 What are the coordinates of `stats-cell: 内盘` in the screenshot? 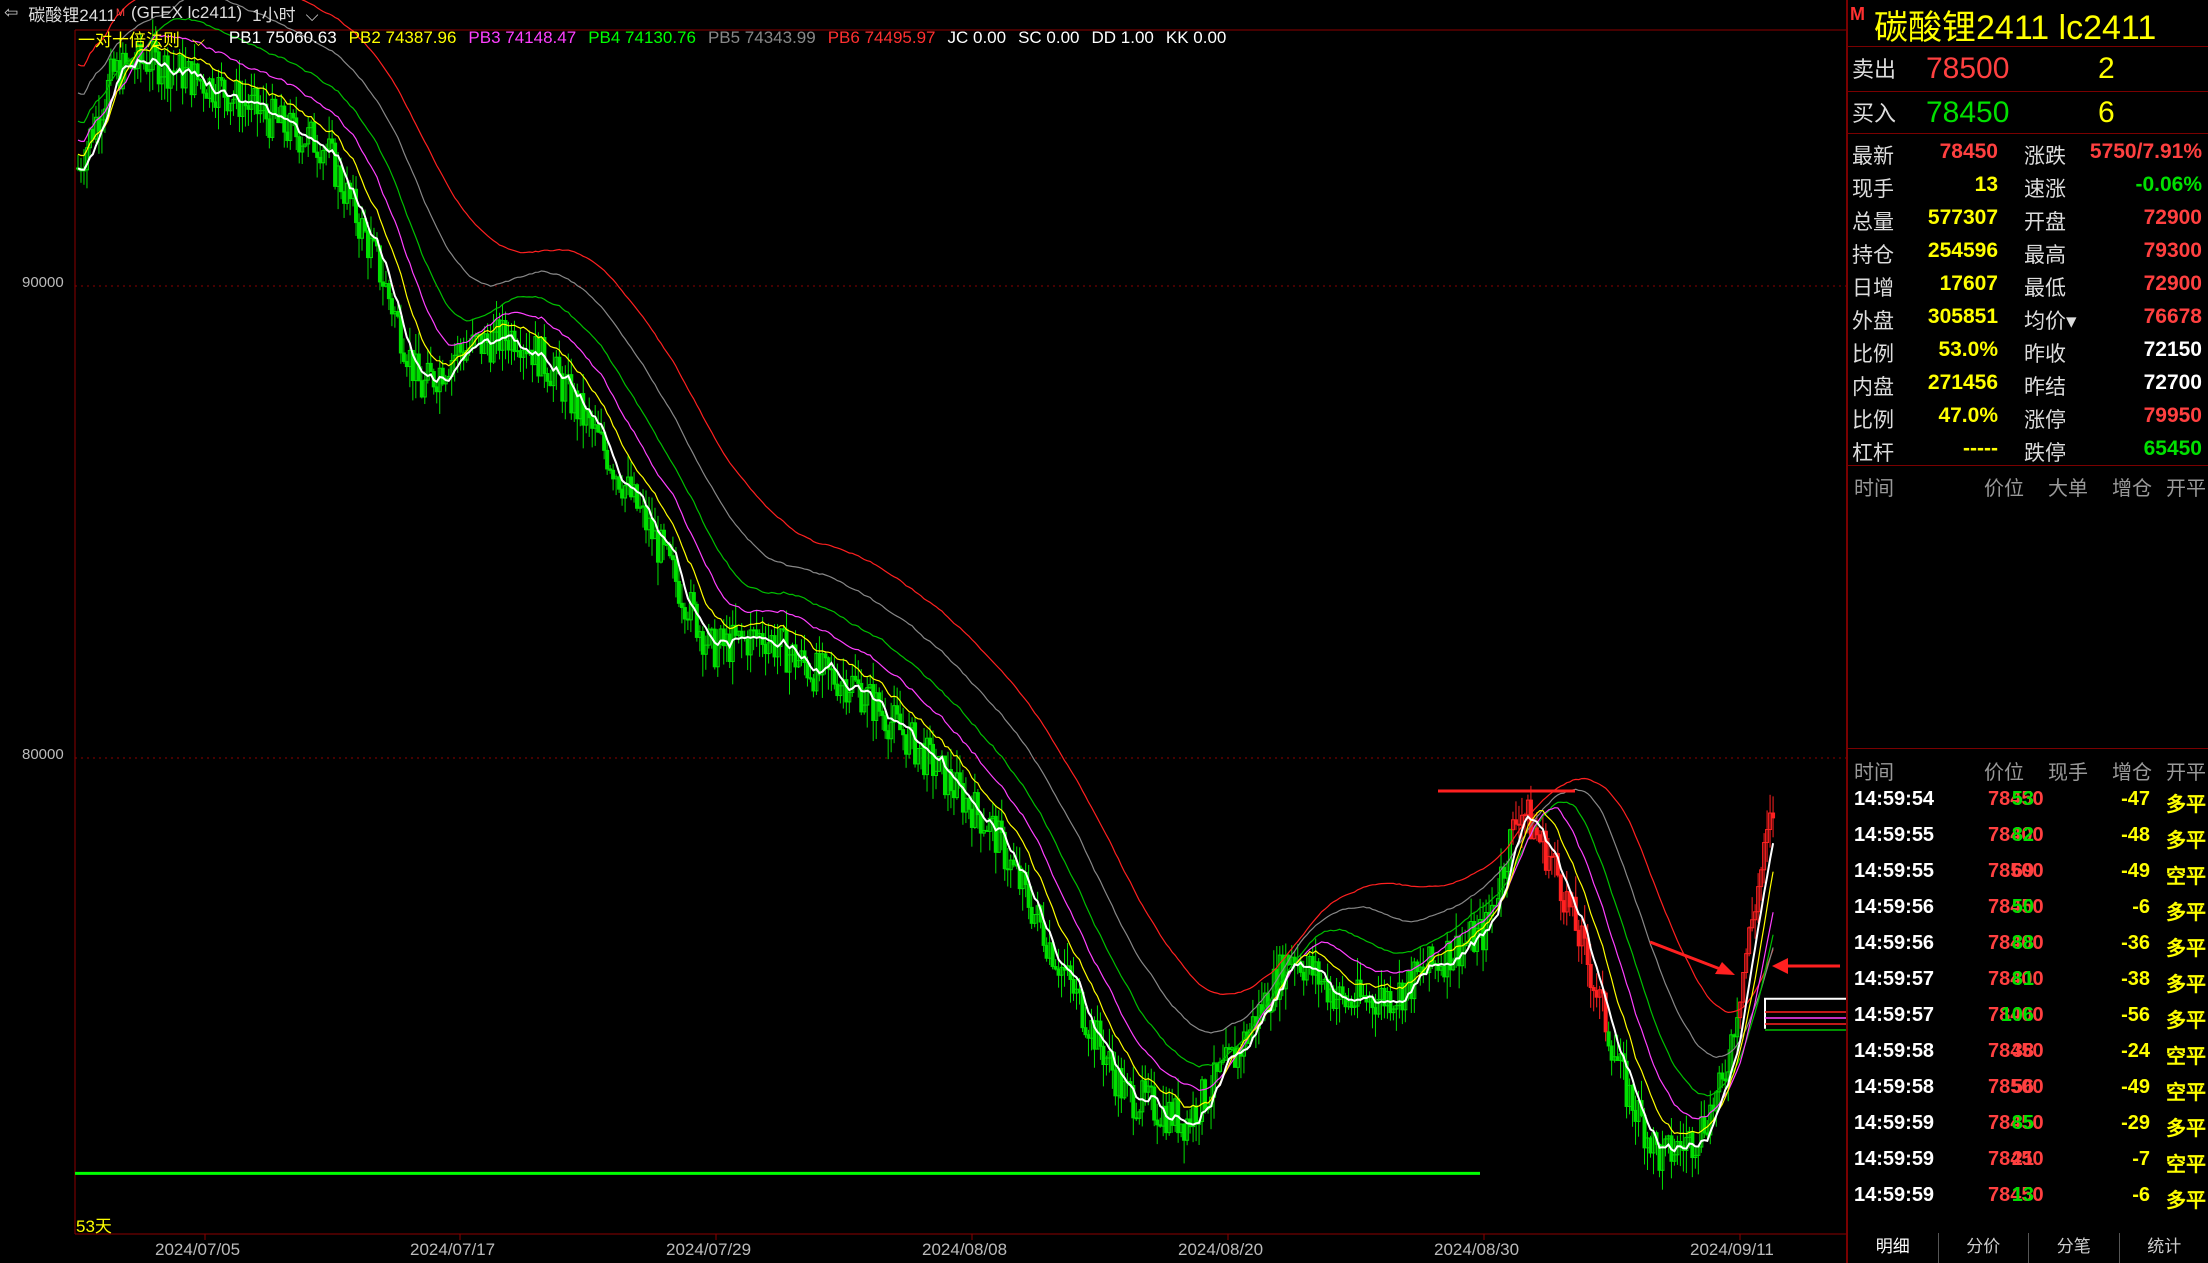 It's located at (1873, 387).